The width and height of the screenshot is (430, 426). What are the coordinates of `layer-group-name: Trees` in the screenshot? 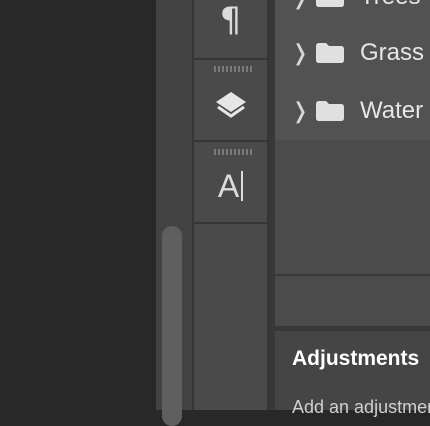 It's located at (390, 5).